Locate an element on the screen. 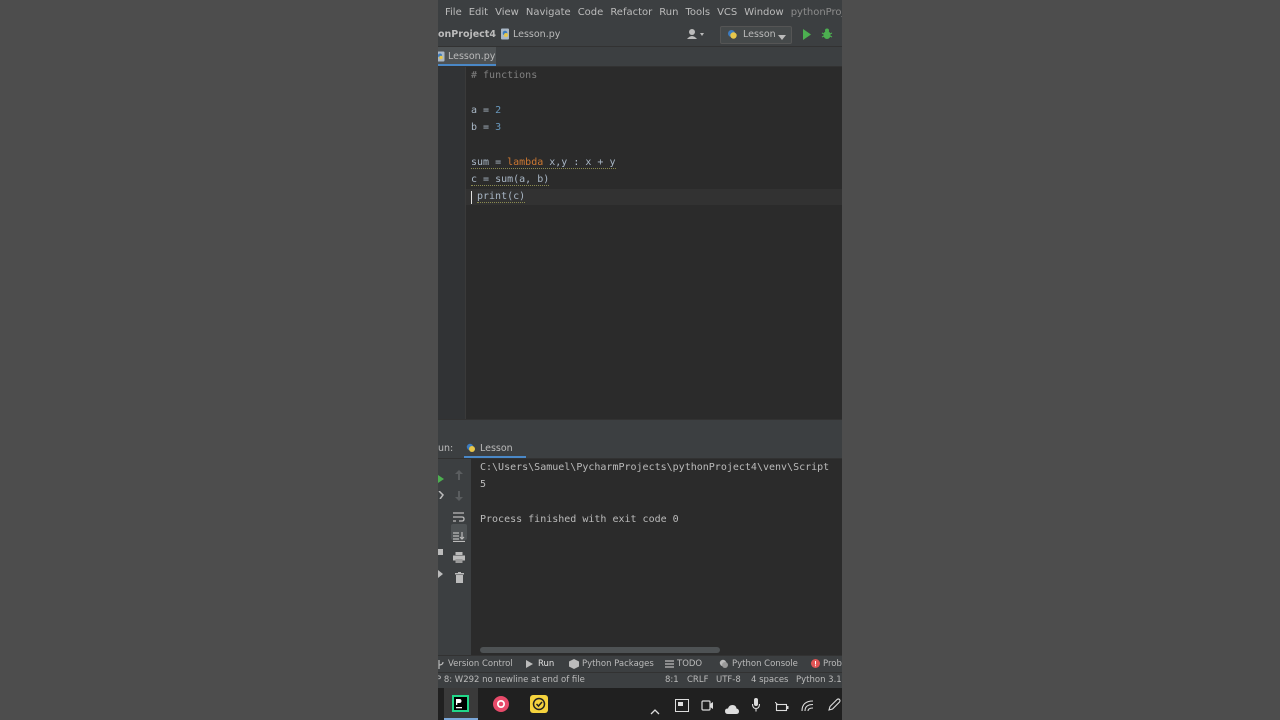  window-title: pythonProjec is located at coordinates (816, 12).